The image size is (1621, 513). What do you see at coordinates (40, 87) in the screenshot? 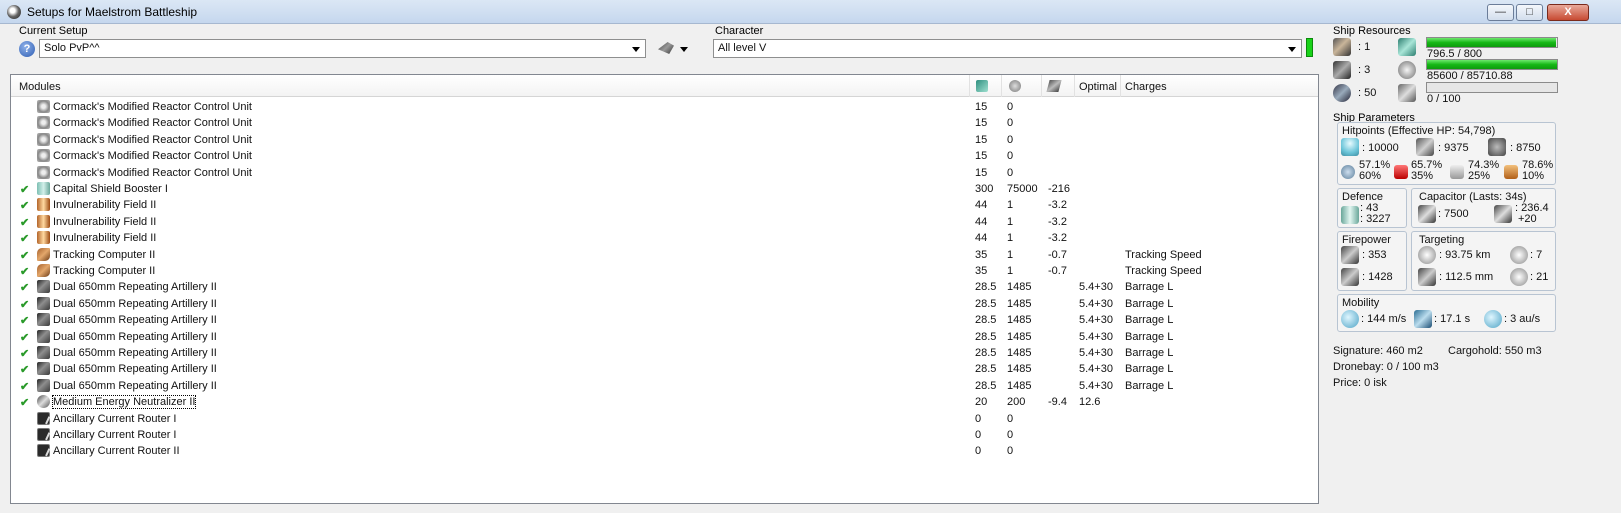
I see `column-modules: Modules` at bounding box center [40, 87].